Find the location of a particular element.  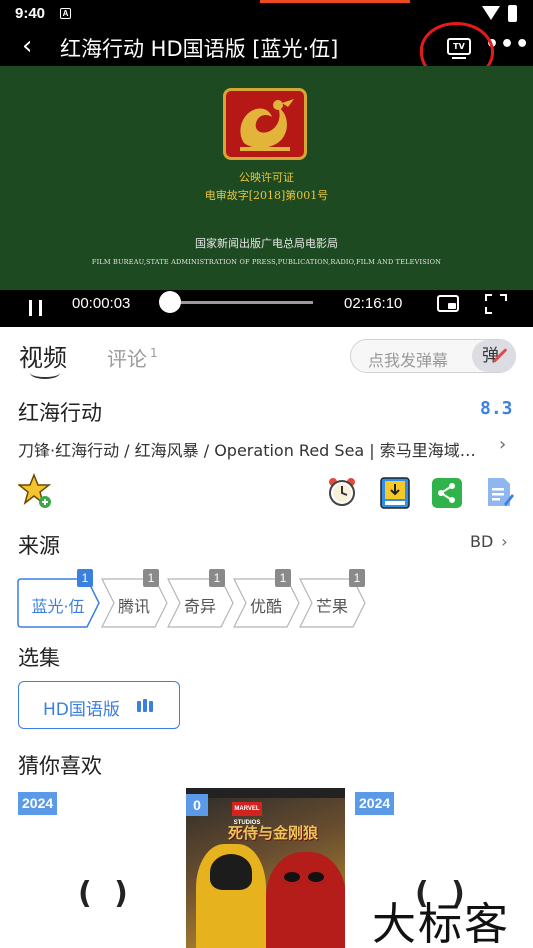

seek-handle is located at coordinates (170, 302).